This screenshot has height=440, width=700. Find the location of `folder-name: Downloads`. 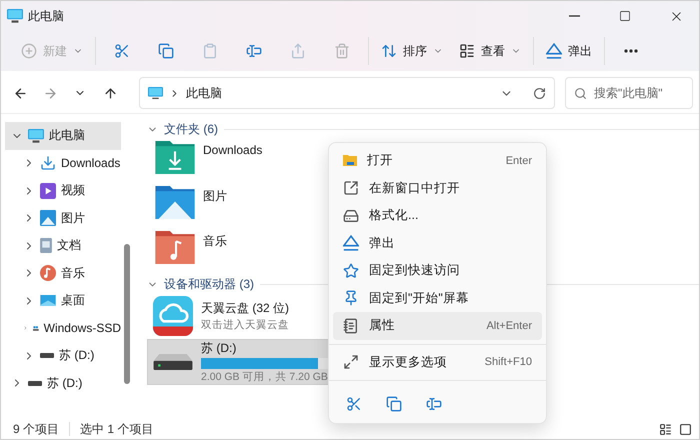

folder-name: Downloads is located at coordinates (232, 150).